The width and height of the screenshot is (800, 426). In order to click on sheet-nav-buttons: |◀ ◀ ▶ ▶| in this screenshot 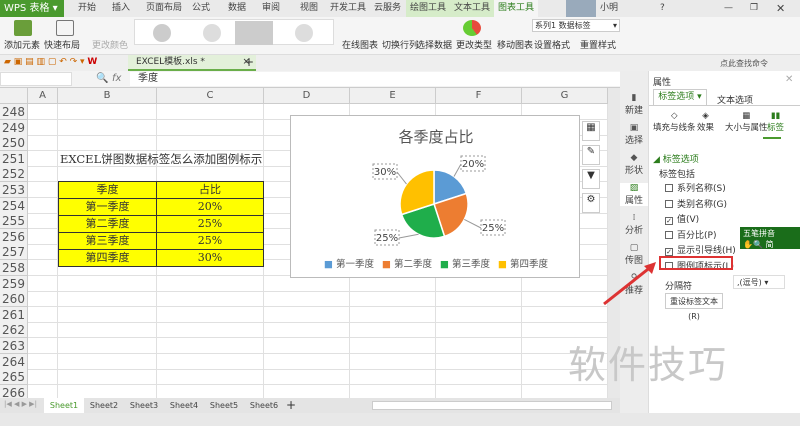, I will do `click(20, 404)`.